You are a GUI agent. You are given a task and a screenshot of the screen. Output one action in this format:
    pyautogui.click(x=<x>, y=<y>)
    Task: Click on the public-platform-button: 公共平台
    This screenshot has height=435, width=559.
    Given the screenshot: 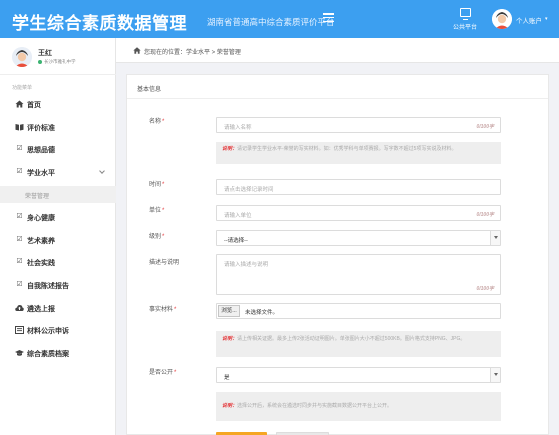 What is the action you would take?
    pyautogui.click(x=465, y=19)
    